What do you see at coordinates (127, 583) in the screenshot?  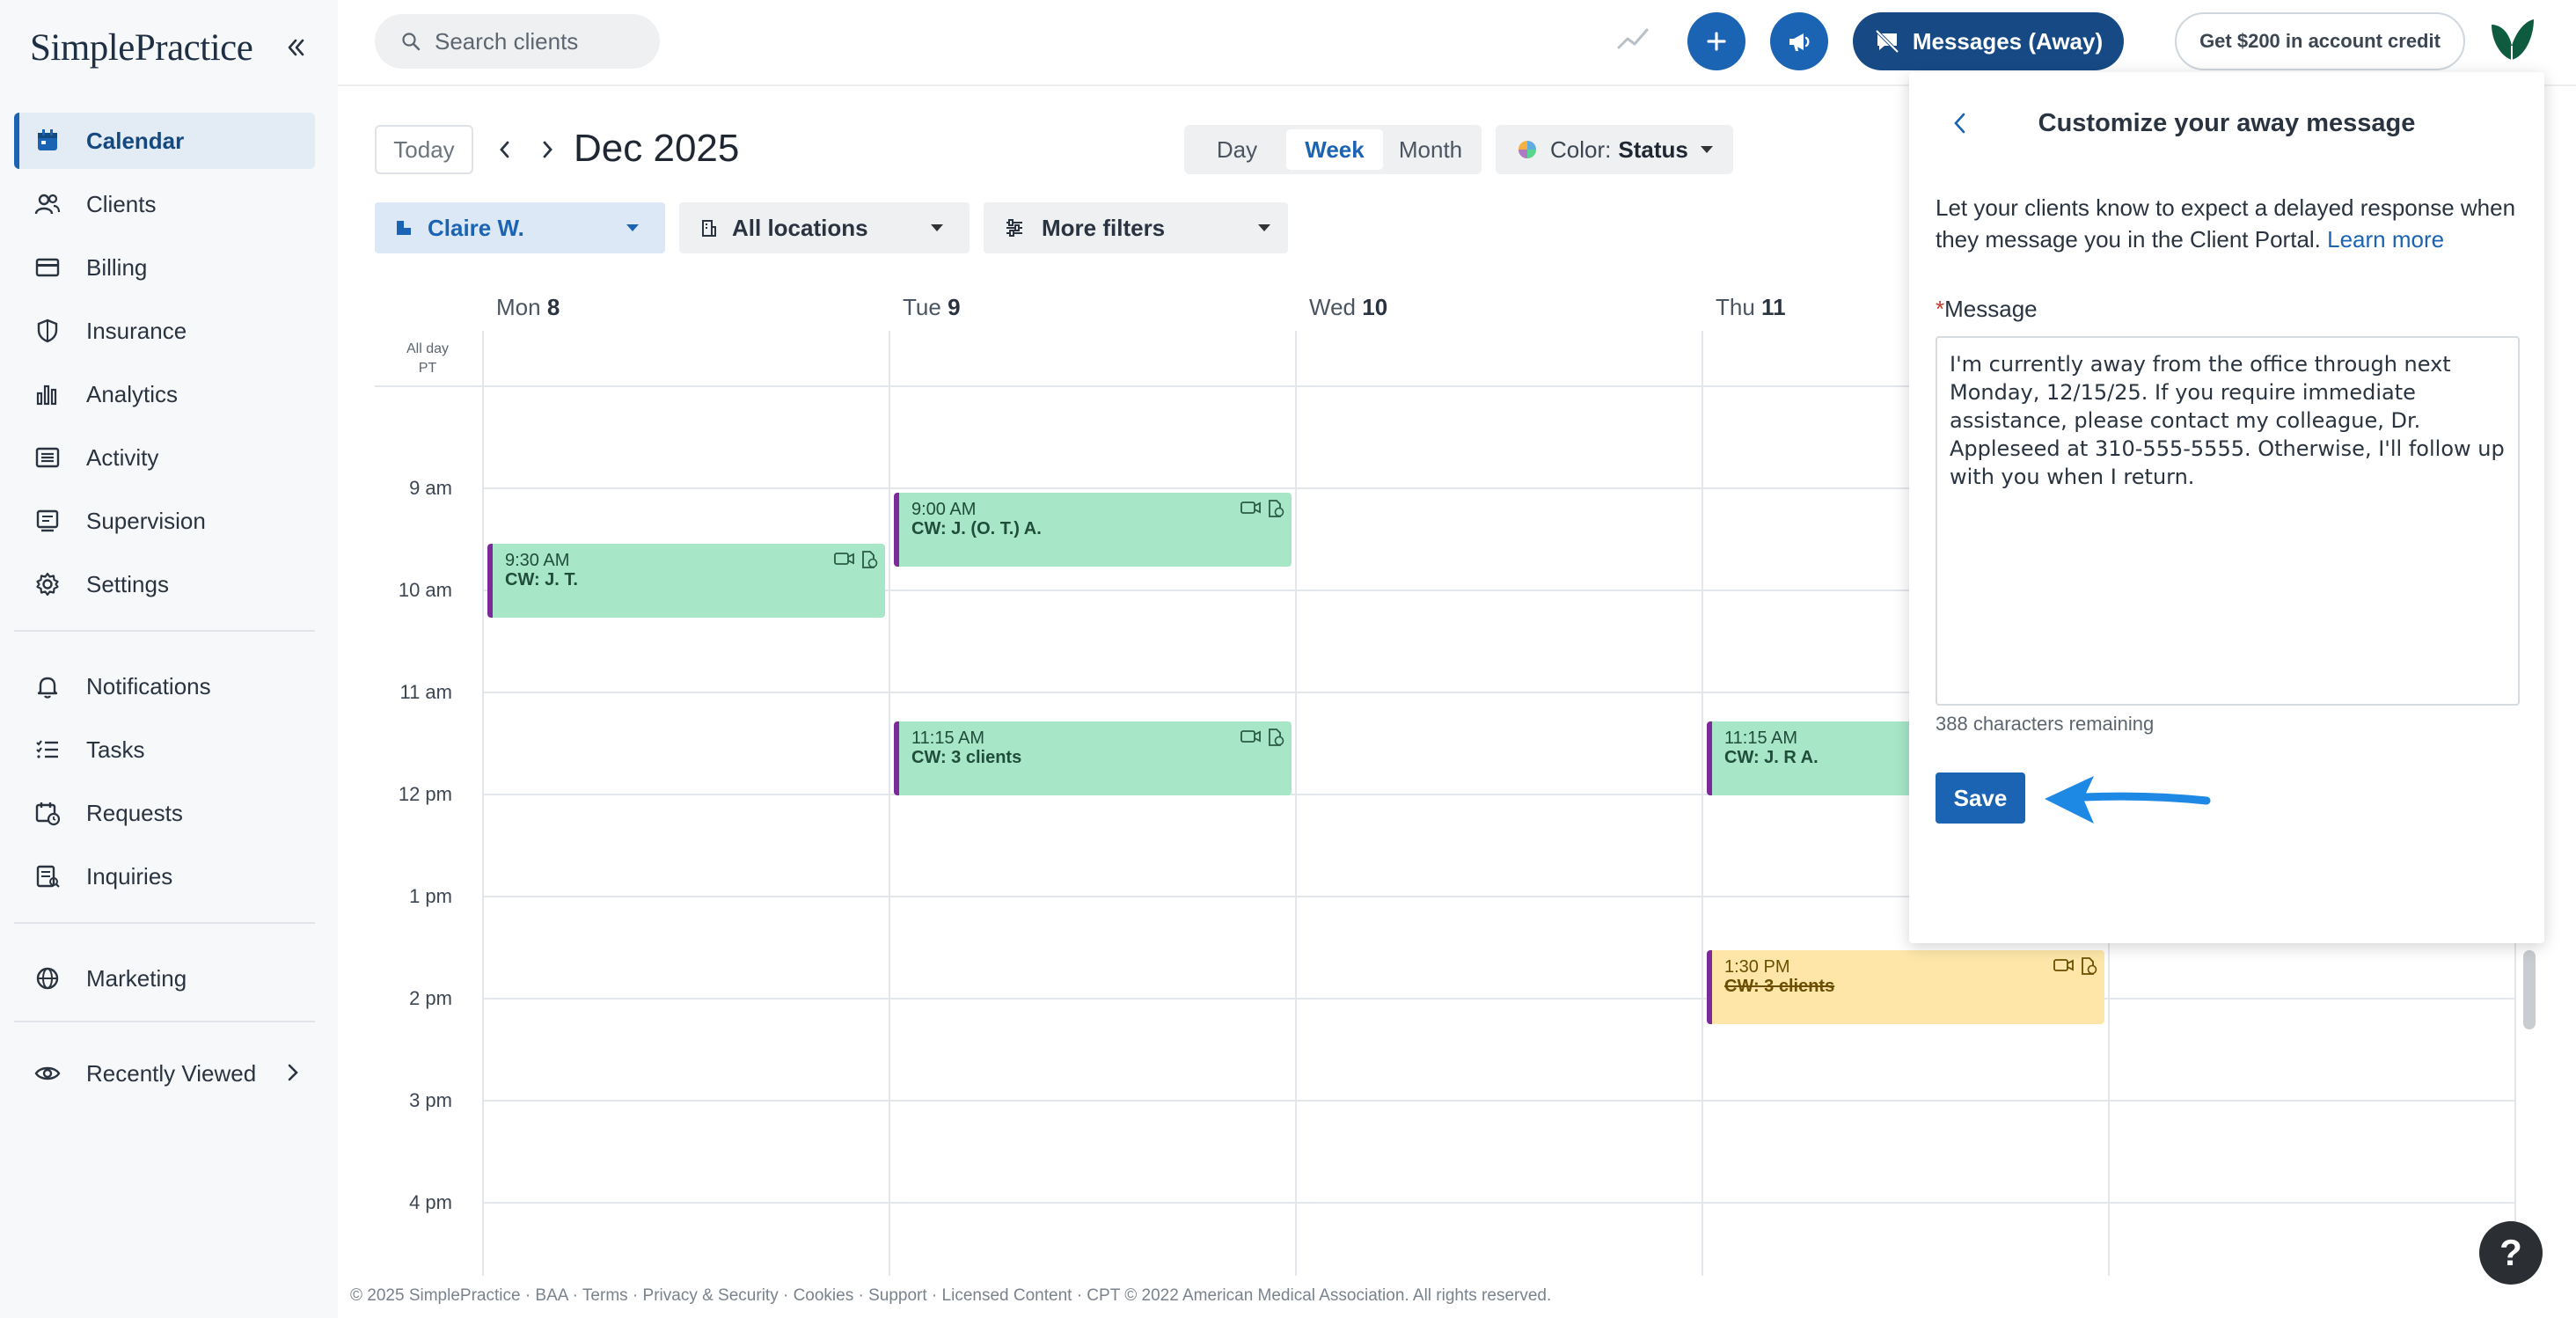 I see `sidebar-item-label: Settings` at bounding box center [127, 583].